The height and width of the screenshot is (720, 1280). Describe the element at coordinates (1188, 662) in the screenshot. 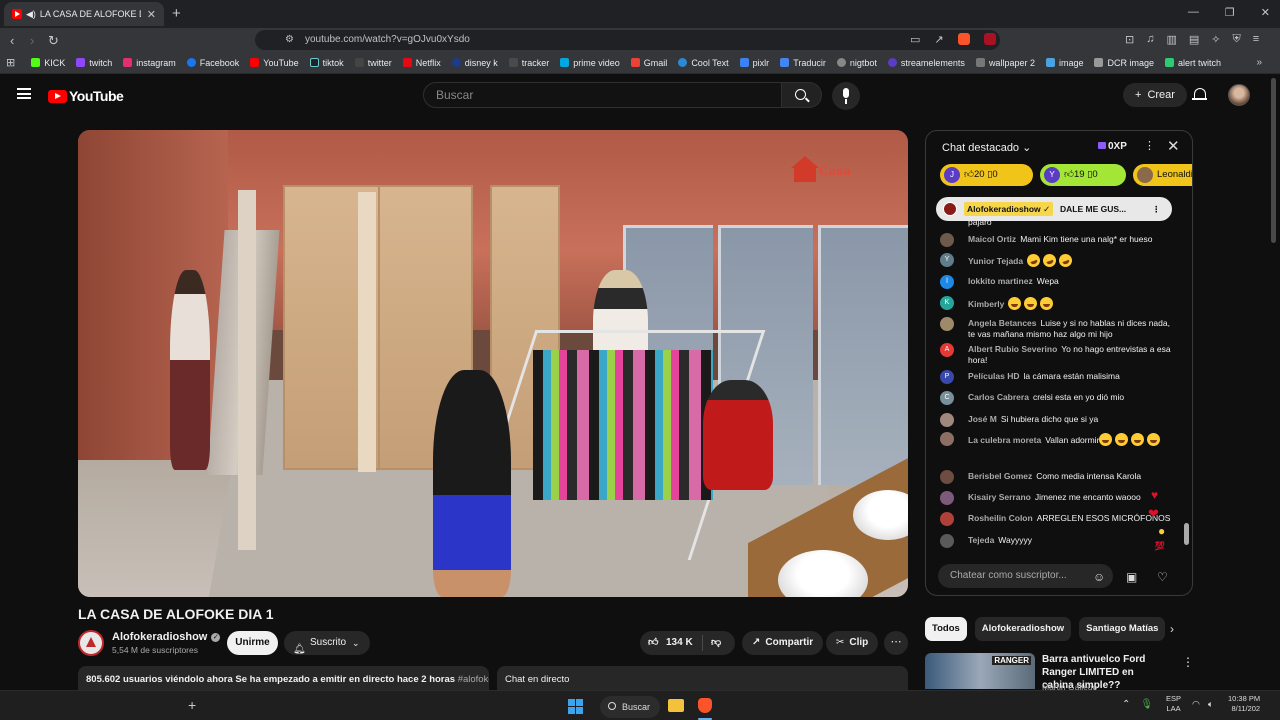

I see `related-more-icon: ⋮` at that location.